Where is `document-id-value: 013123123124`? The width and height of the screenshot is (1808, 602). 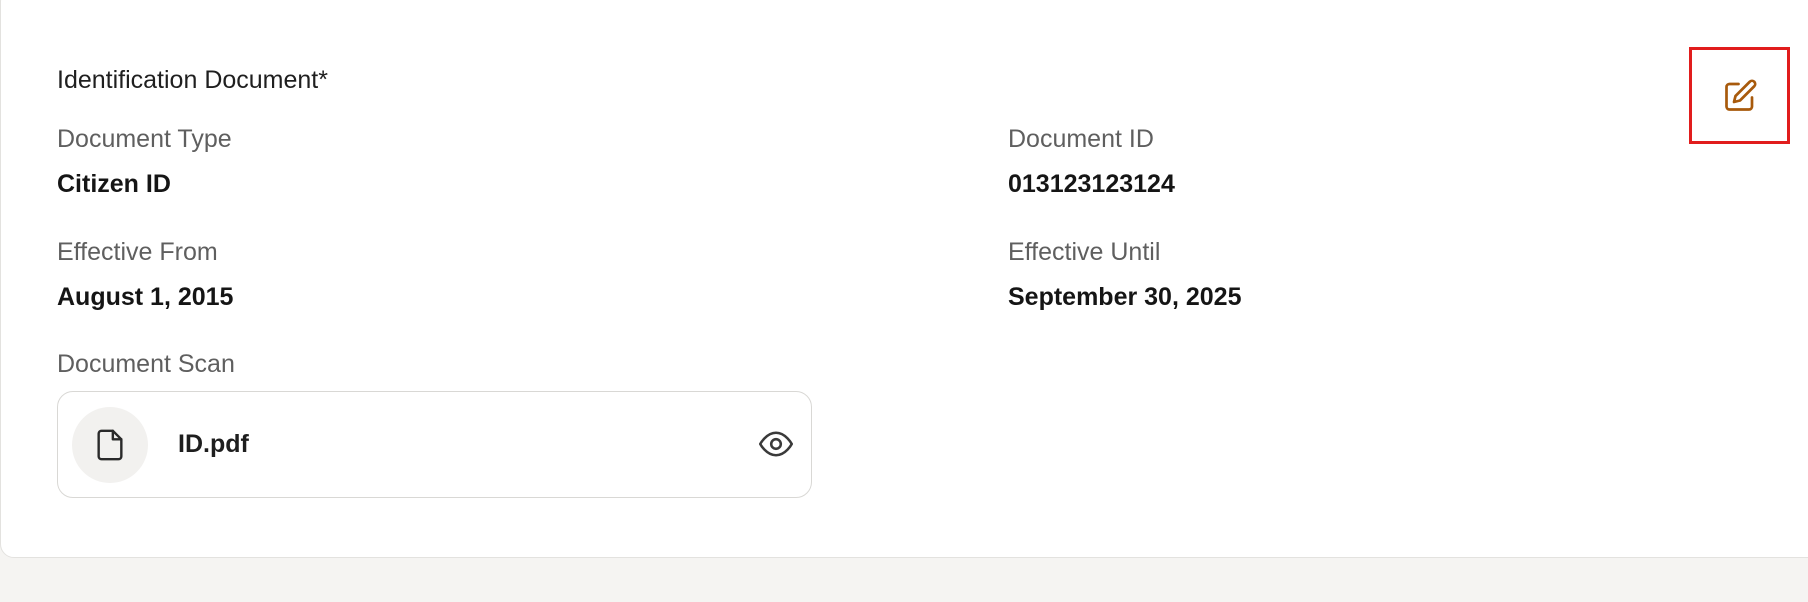 document-id-value: 013123123124 is located at coordinates (1091, 184).